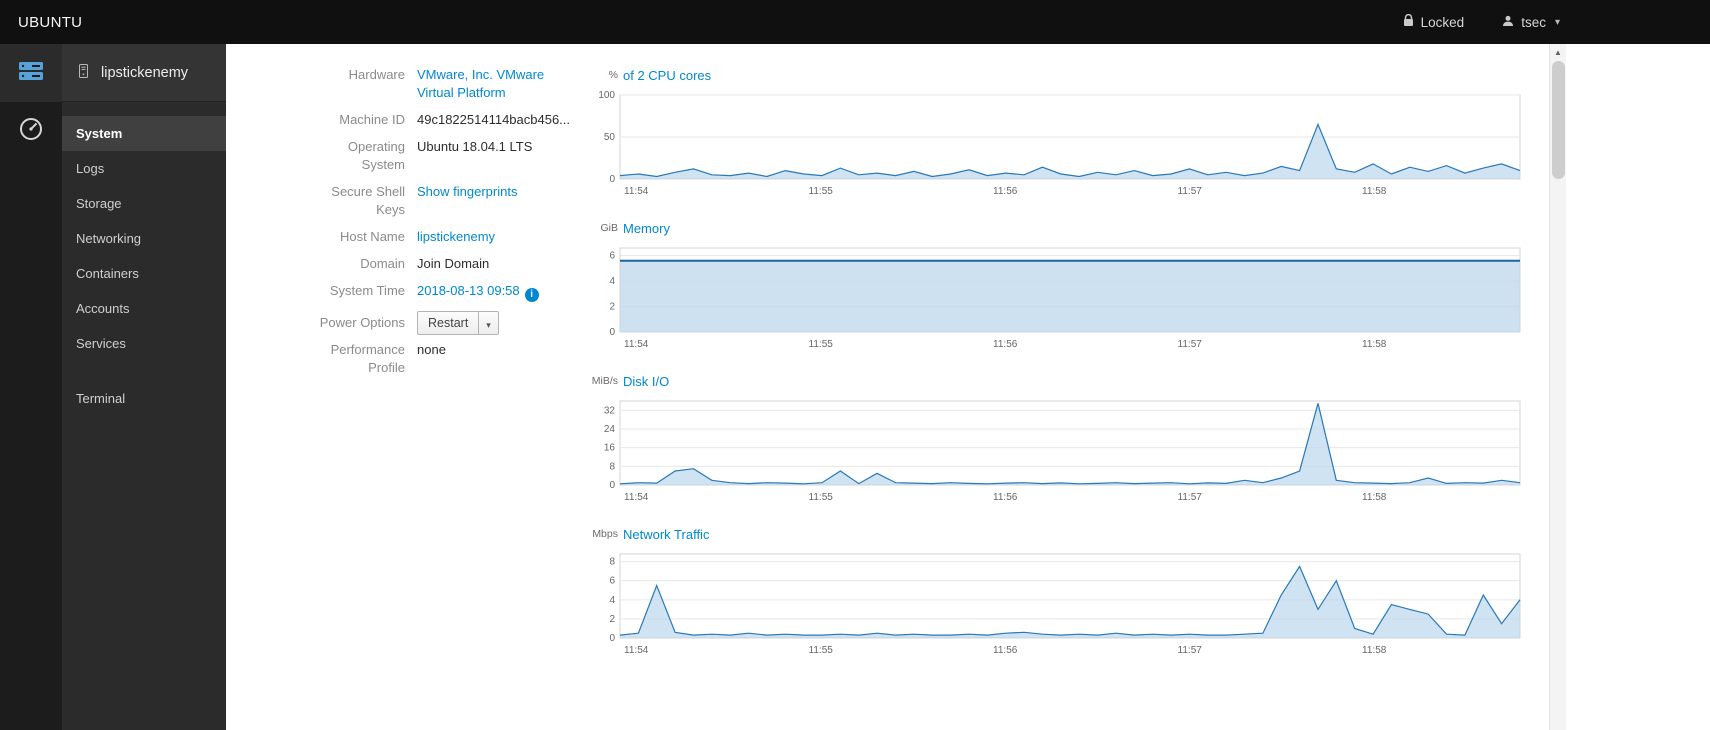 Image resolution: width=1710 pixels, height=730 pixels. I want to click on top-navigation-bar: UBUNTU Locked tsec ▾, so click(855, 22).